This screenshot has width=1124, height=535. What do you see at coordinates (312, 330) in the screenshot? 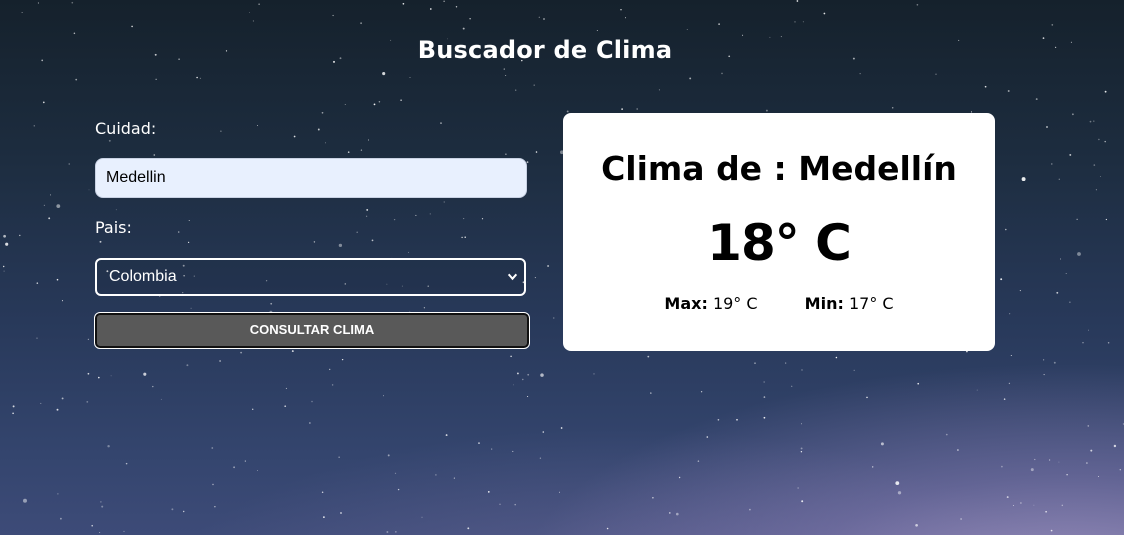
I see `consultar-clima-button: CONSULTAR CLIMA` at bounding box center [312, 330].